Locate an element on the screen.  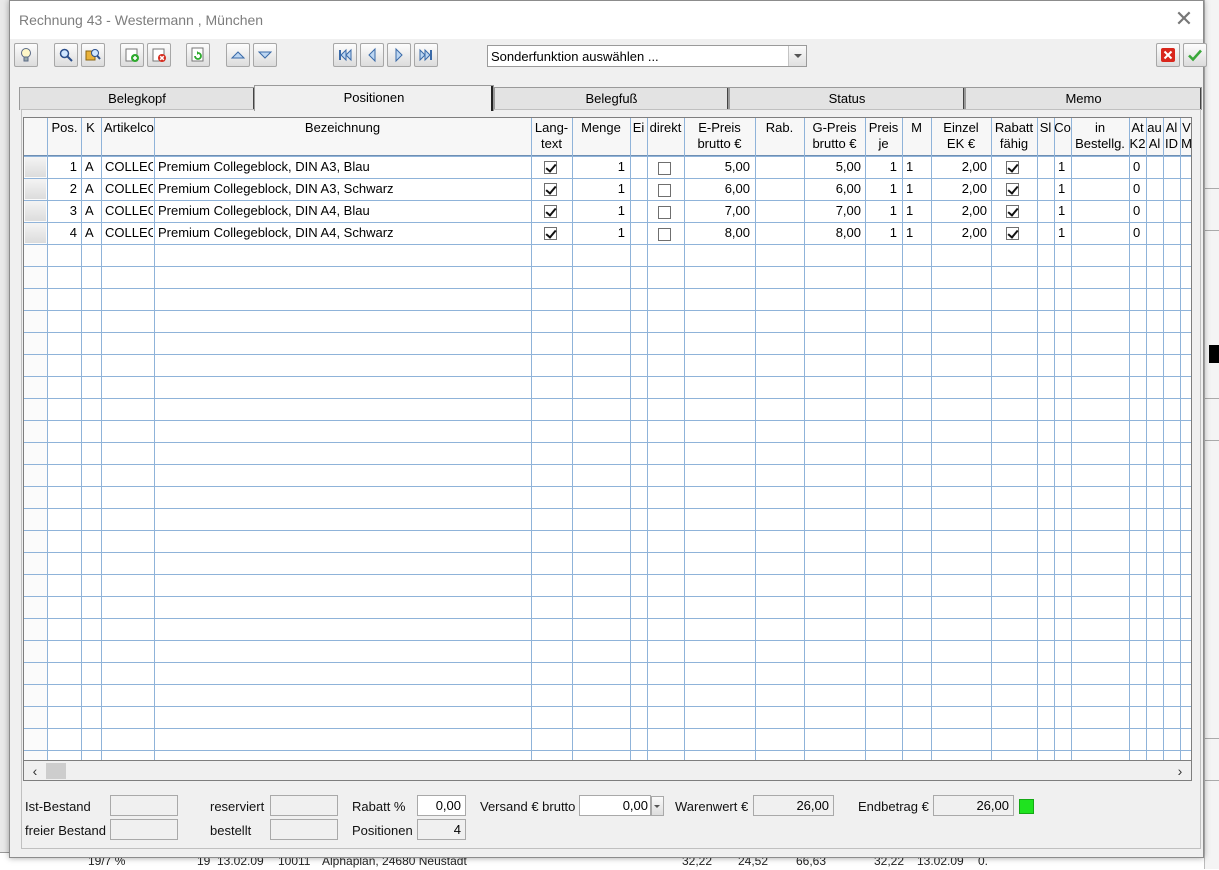
header-direkt: direkt is located at coordinates (665, 138).